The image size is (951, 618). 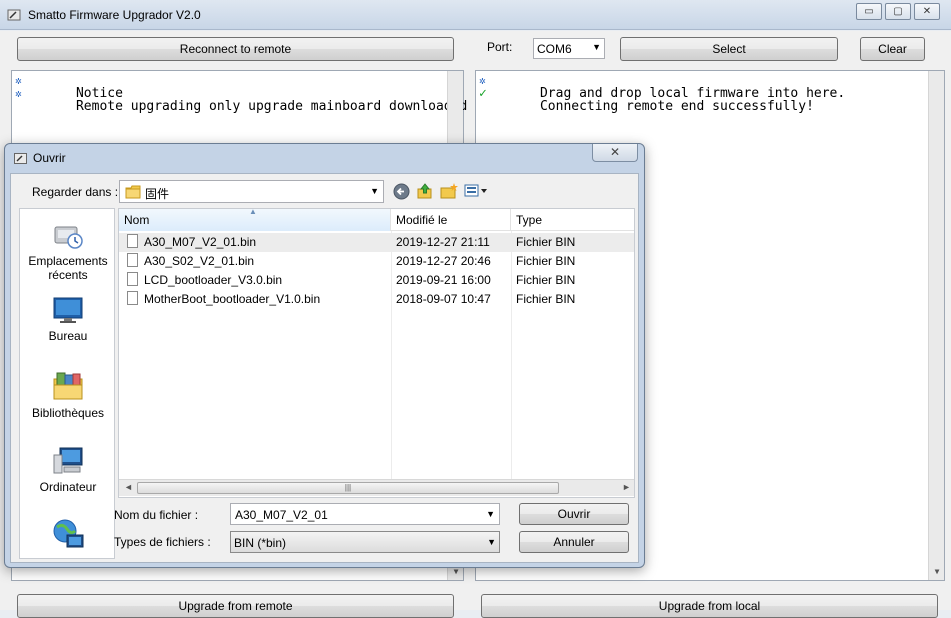 I want to click on maximize-button: ▢, so click(x=898, y=11).